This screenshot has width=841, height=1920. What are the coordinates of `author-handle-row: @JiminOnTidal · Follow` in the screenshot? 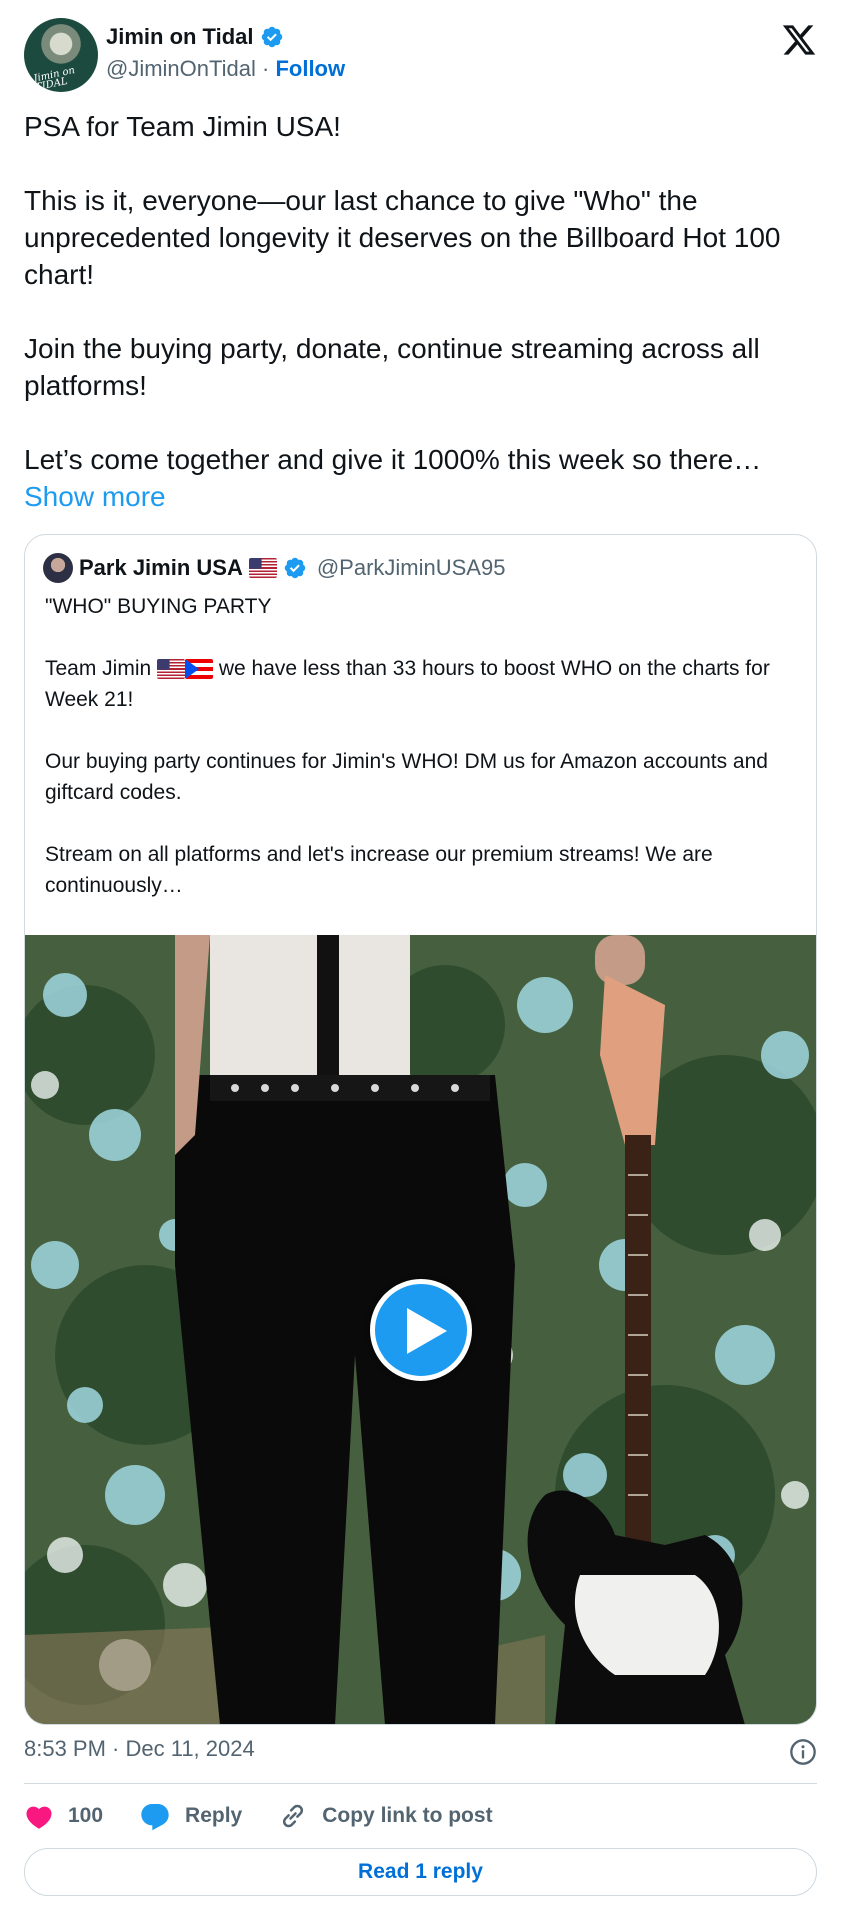 It's located at (225, 69).